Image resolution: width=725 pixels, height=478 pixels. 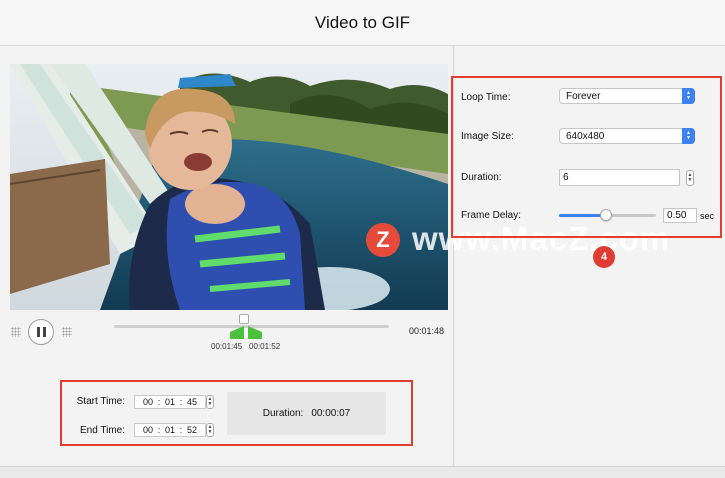 I want to click on end-time-hours: 00, so click(x=148, y=430).